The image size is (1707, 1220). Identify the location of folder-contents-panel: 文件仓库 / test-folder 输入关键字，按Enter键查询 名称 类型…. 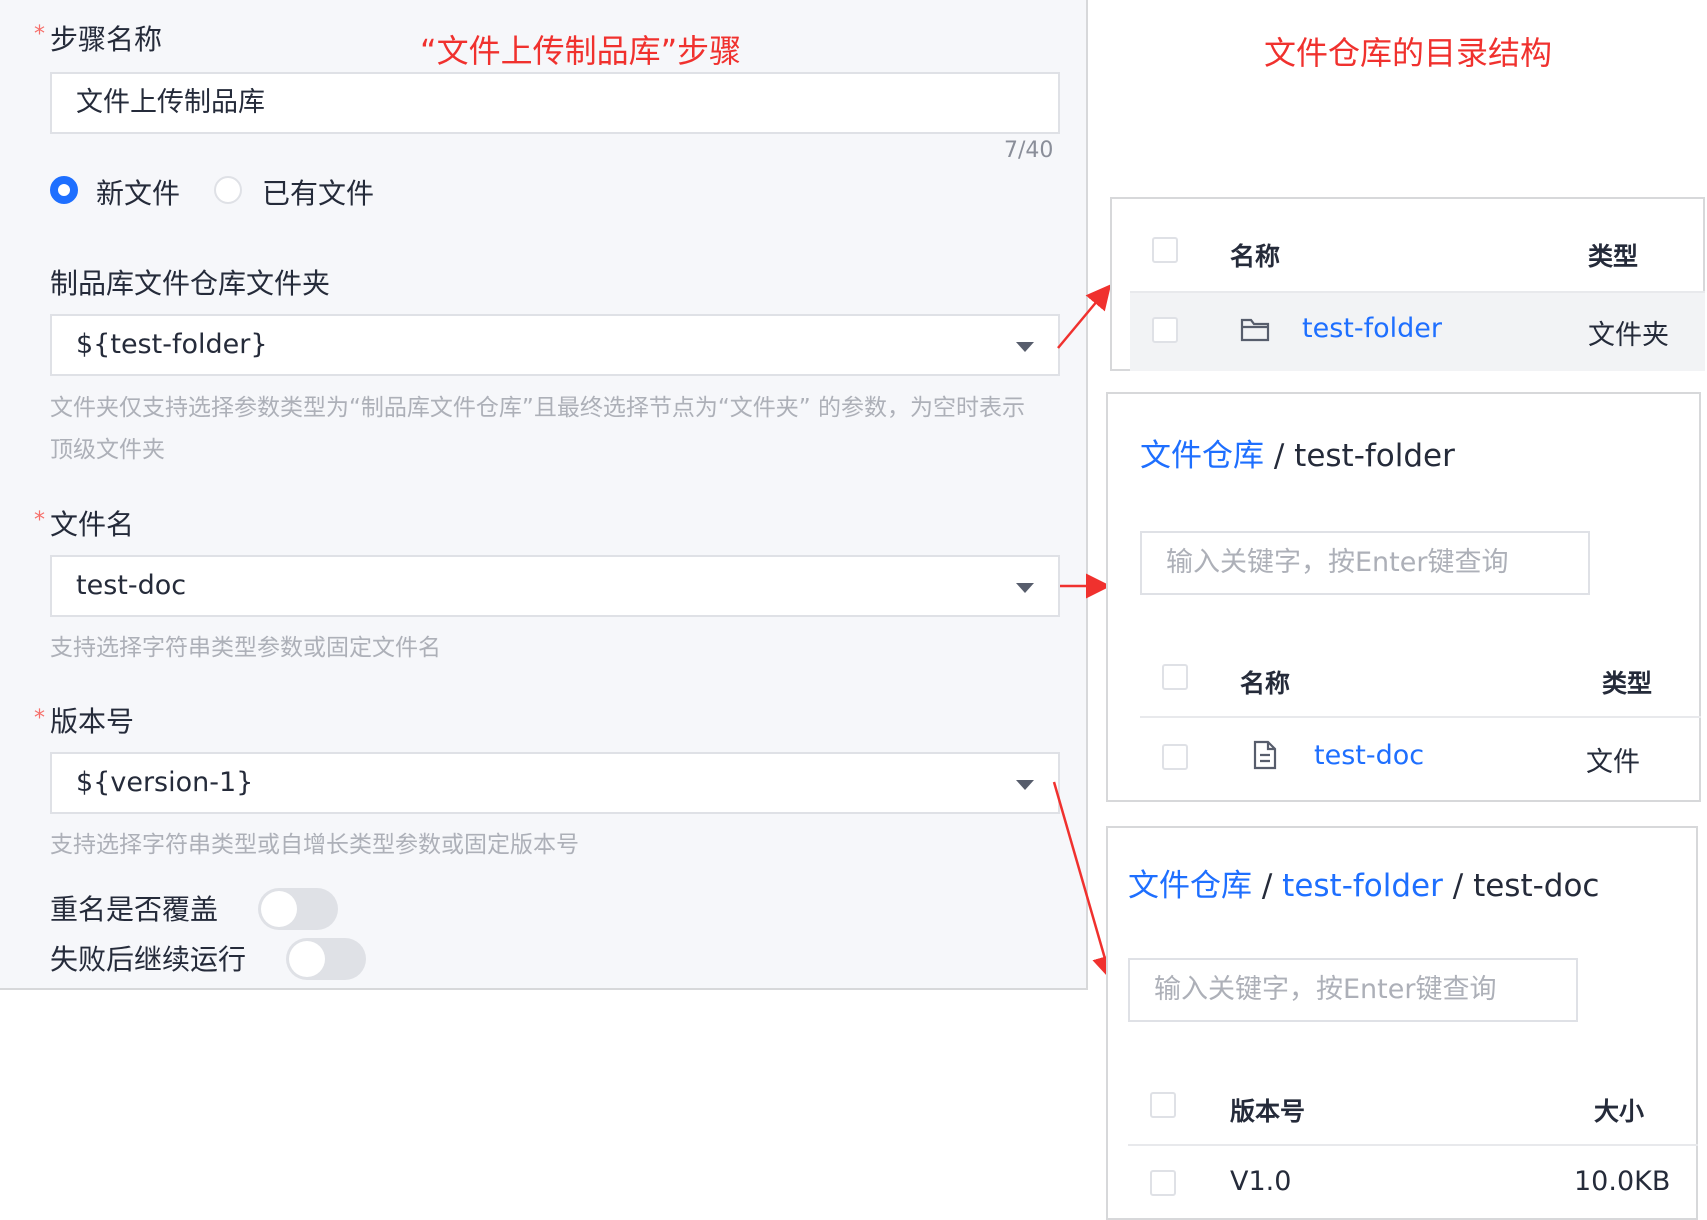
(1403, 597).